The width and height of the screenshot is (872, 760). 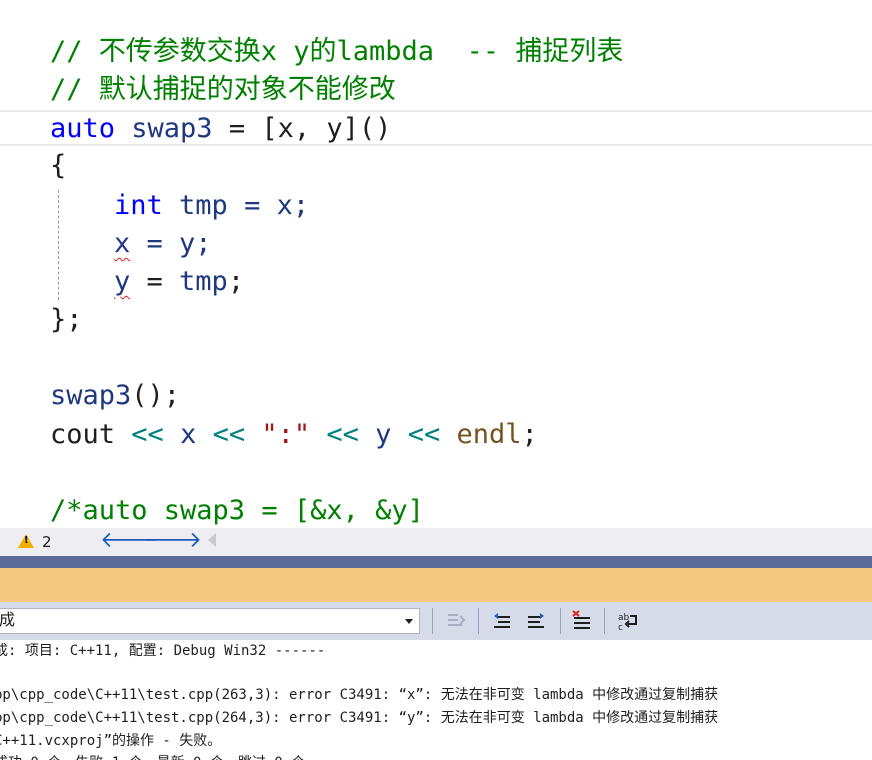 I want to click on word-wrap-icon: abc, so click(x=627, y=623).